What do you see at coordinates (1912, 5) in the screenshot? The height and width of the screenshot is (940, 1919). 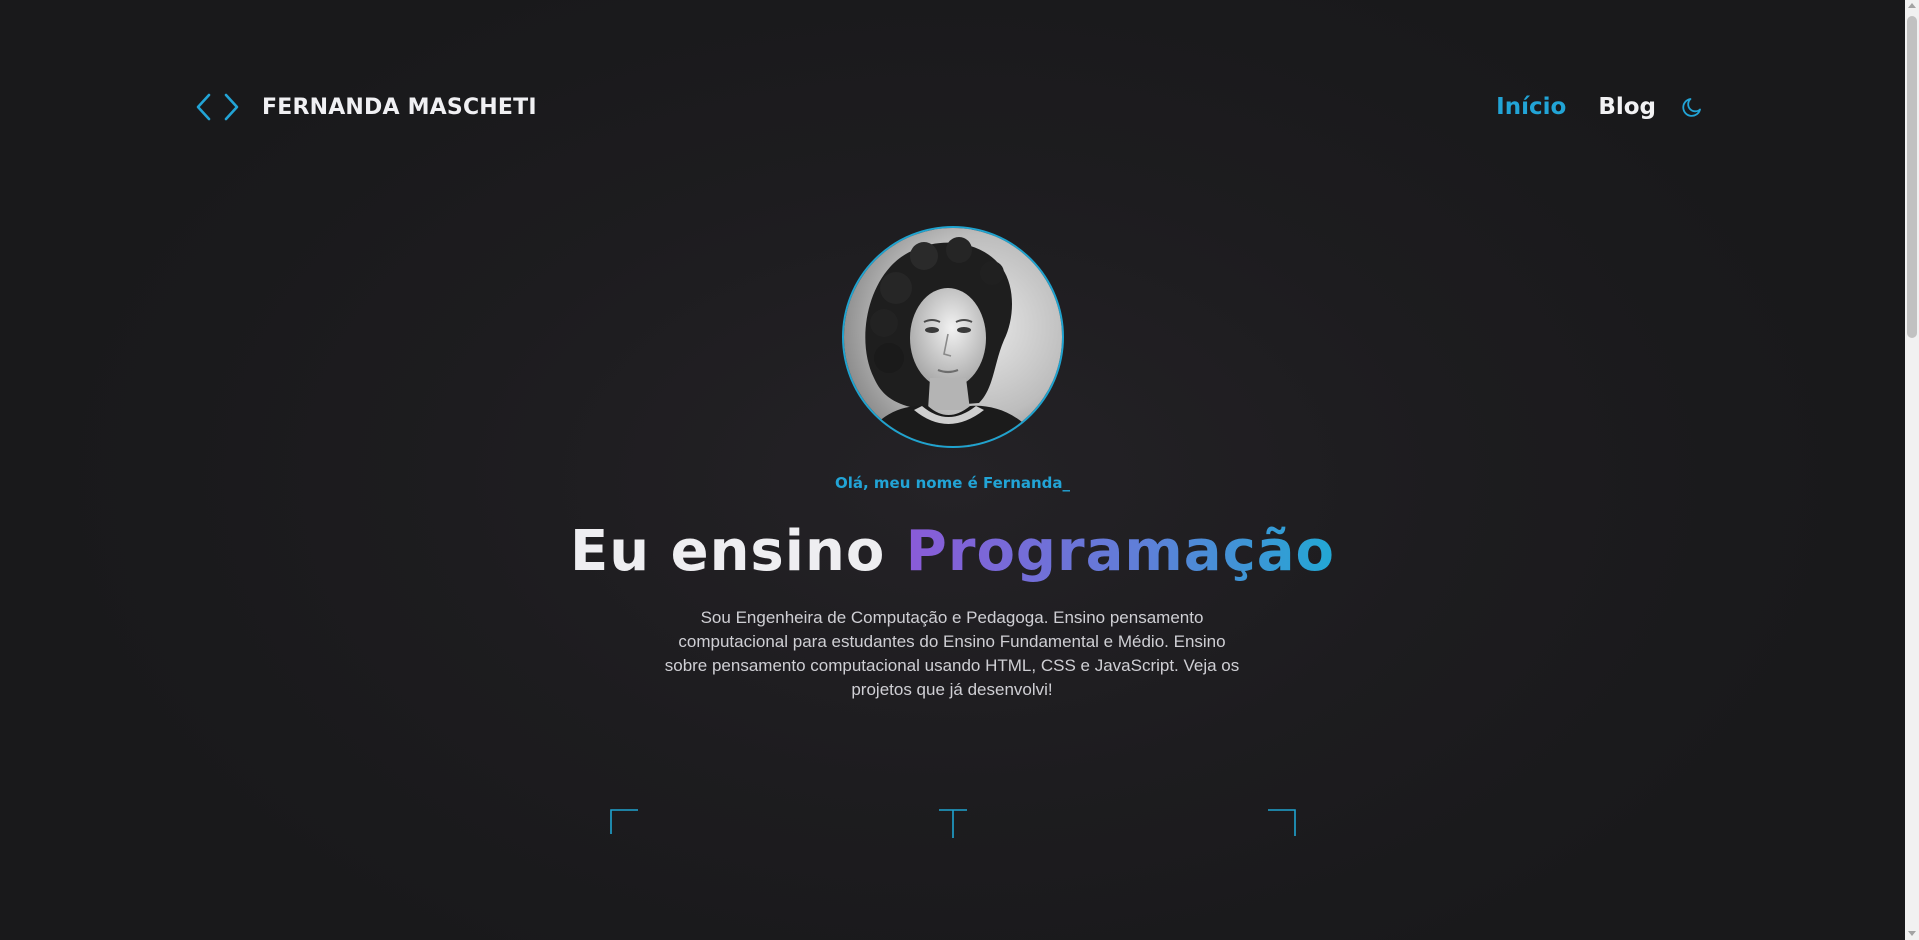 I see `scroll-up-arrow-icon` at bounding box center [1912, 5].